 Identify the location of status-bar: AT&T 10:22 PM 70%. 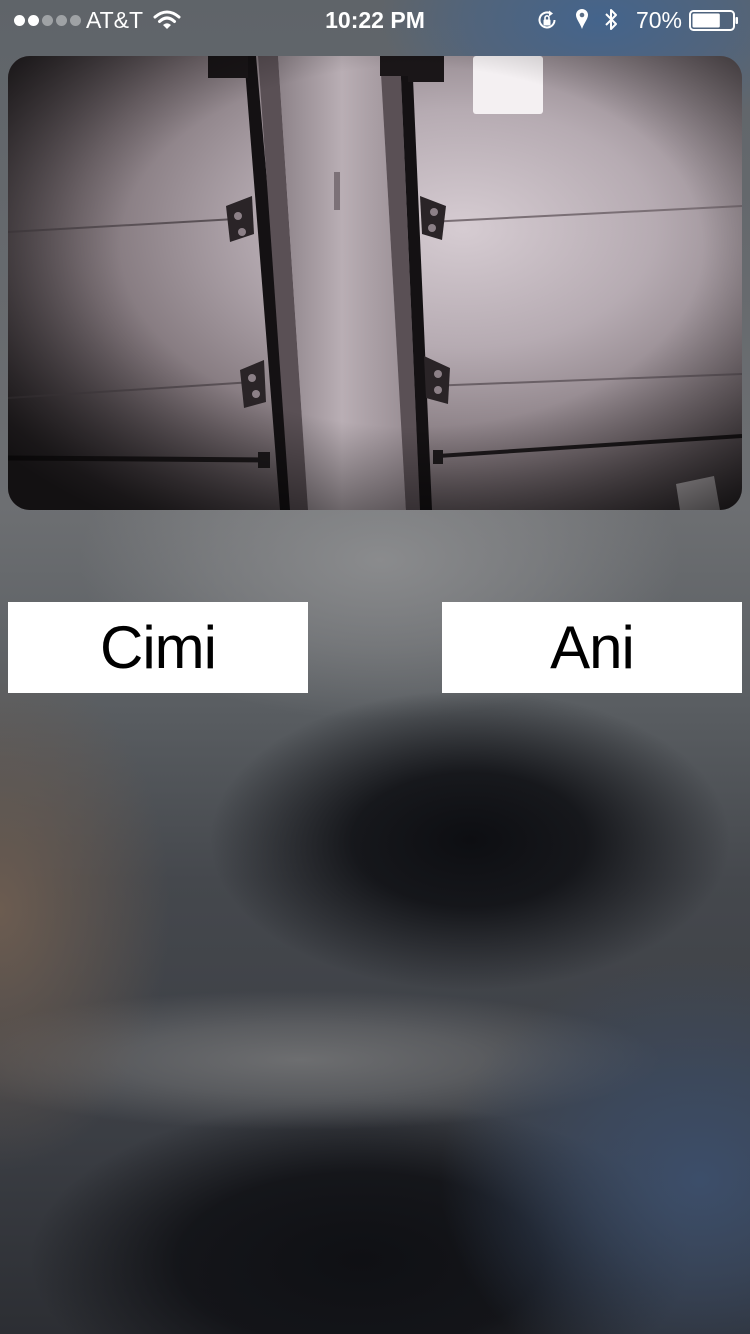
(375, 20).